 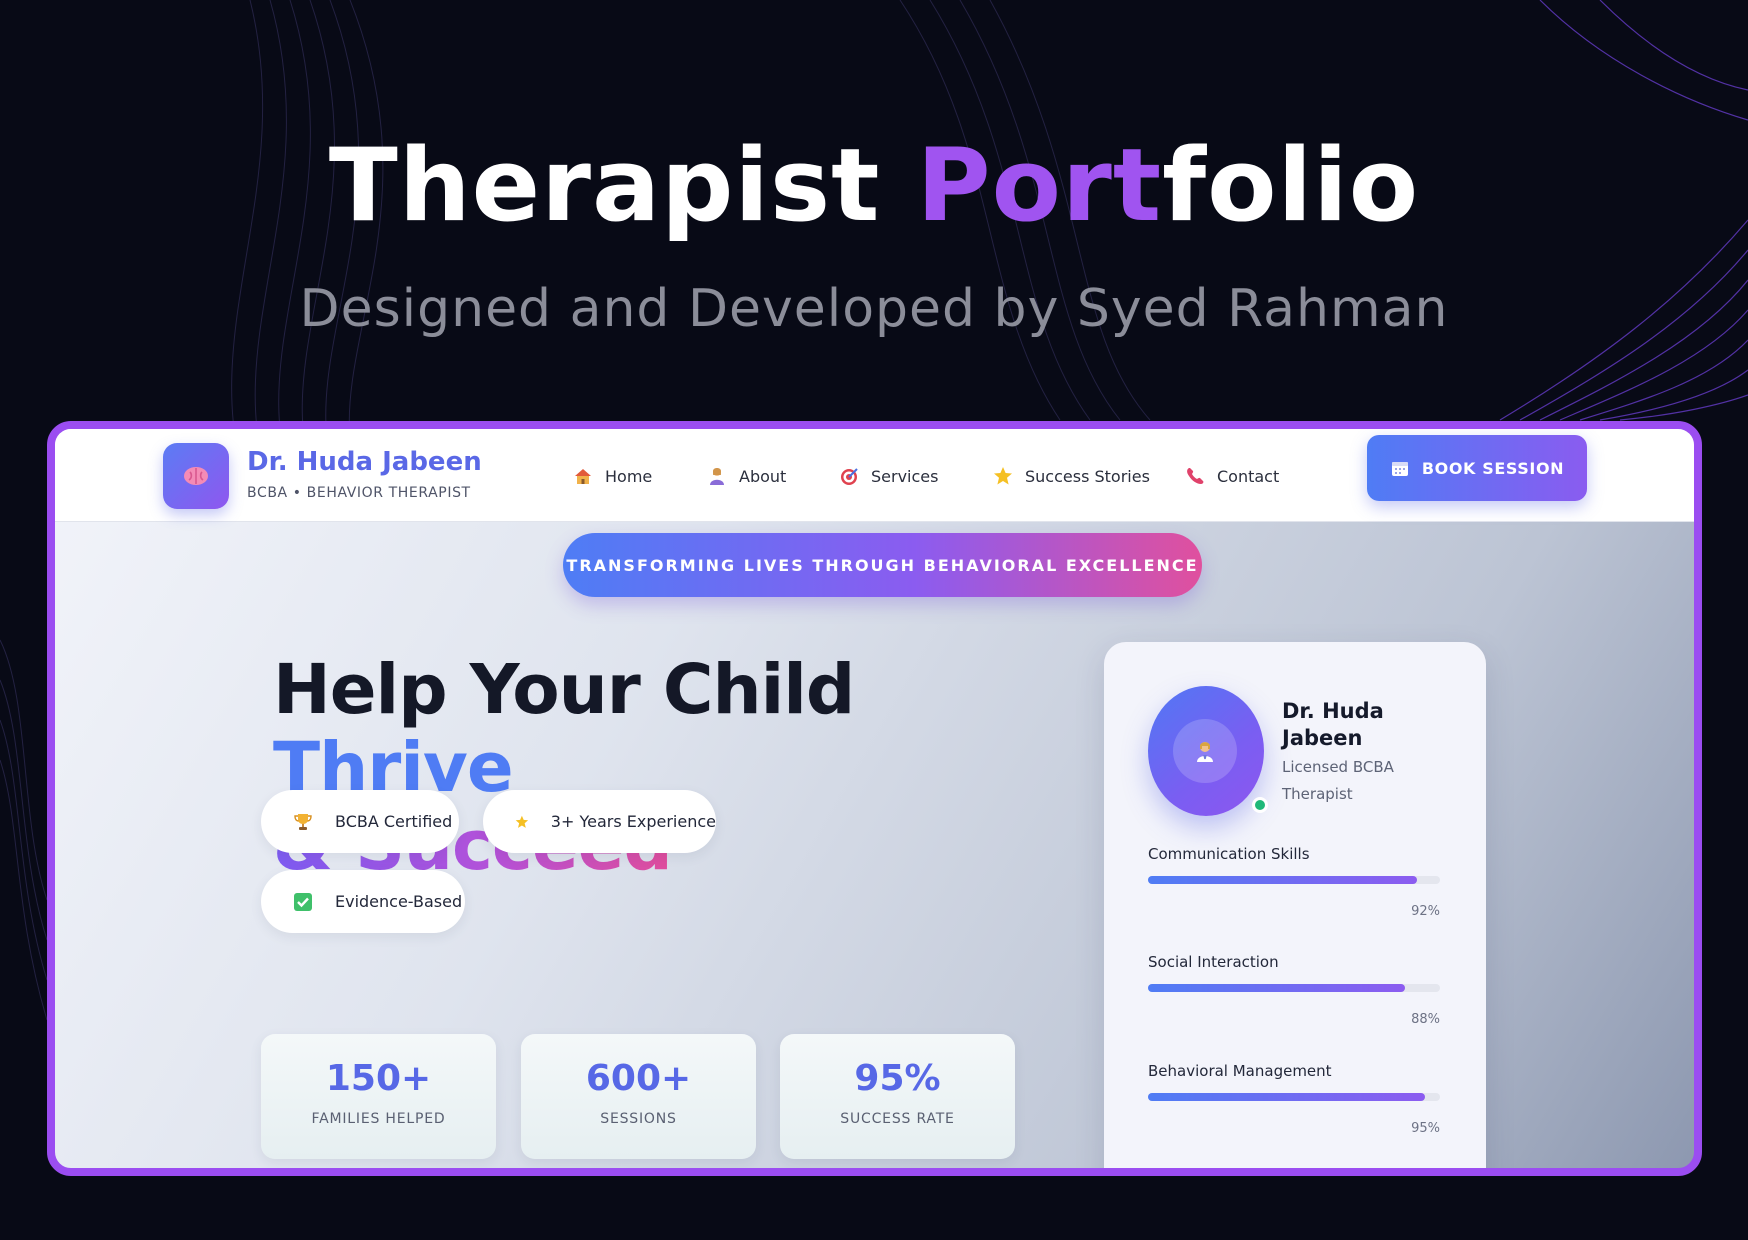 I want to click on poster-title: Therapist Portfolio, so click(x=874, y=185).